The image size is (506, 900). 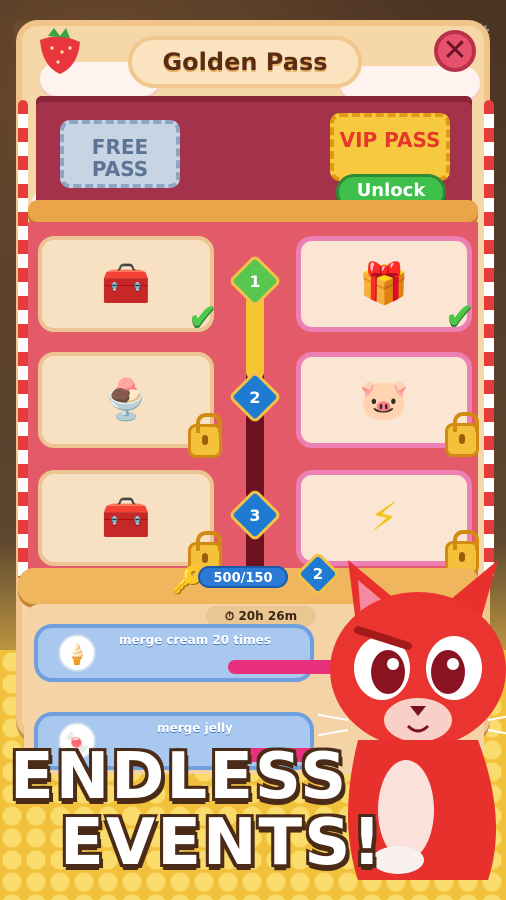 I want to click on page-title: Golden Pass, so click(x=245, y=62).